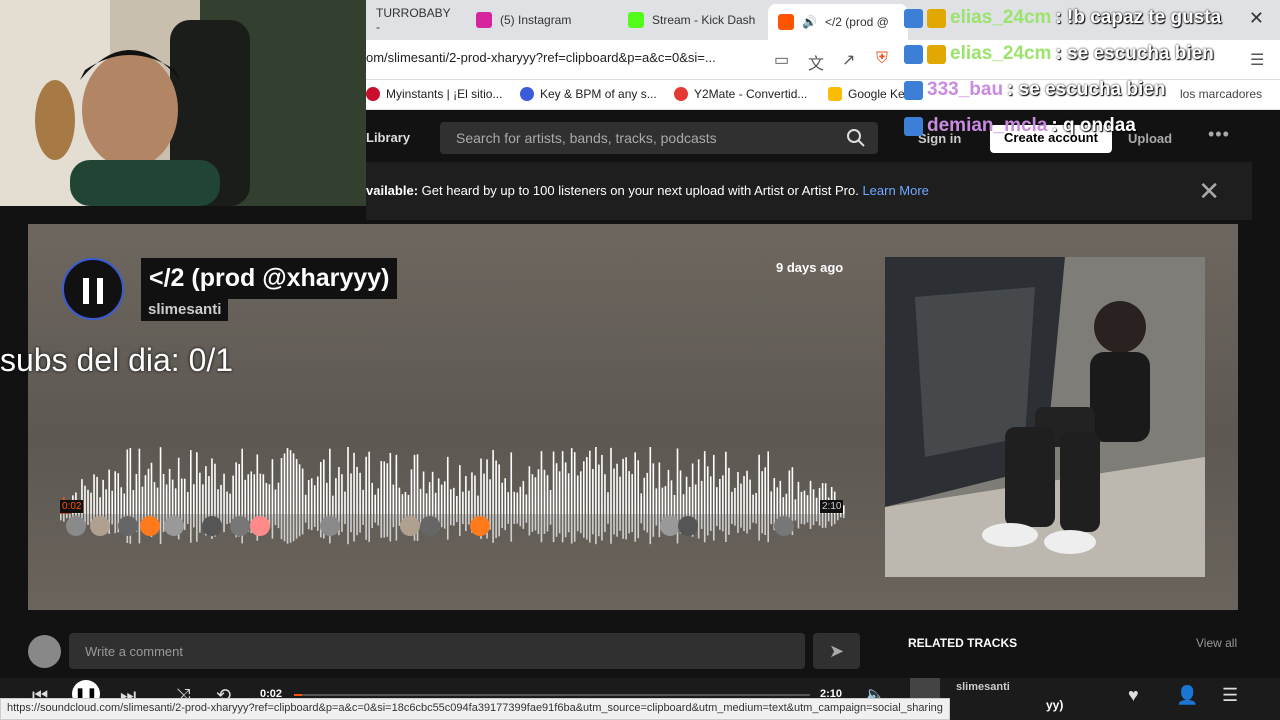 The width and height of the screenshot is (1280, 720). I want to click on cast-icon: ▭, so click(781, 60).